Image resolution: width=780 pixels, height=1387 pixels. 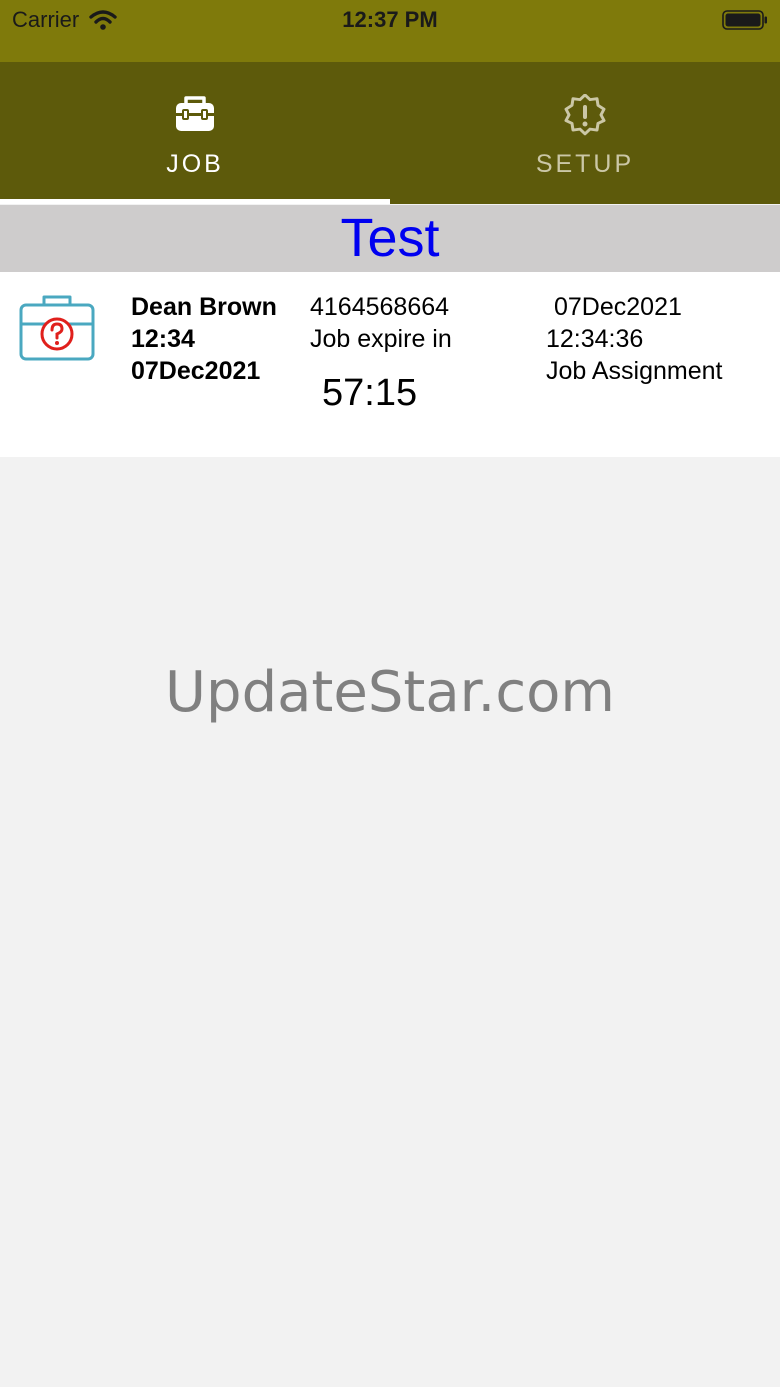 I want to click on tab-job: JOB, so click(x=195, y=133).